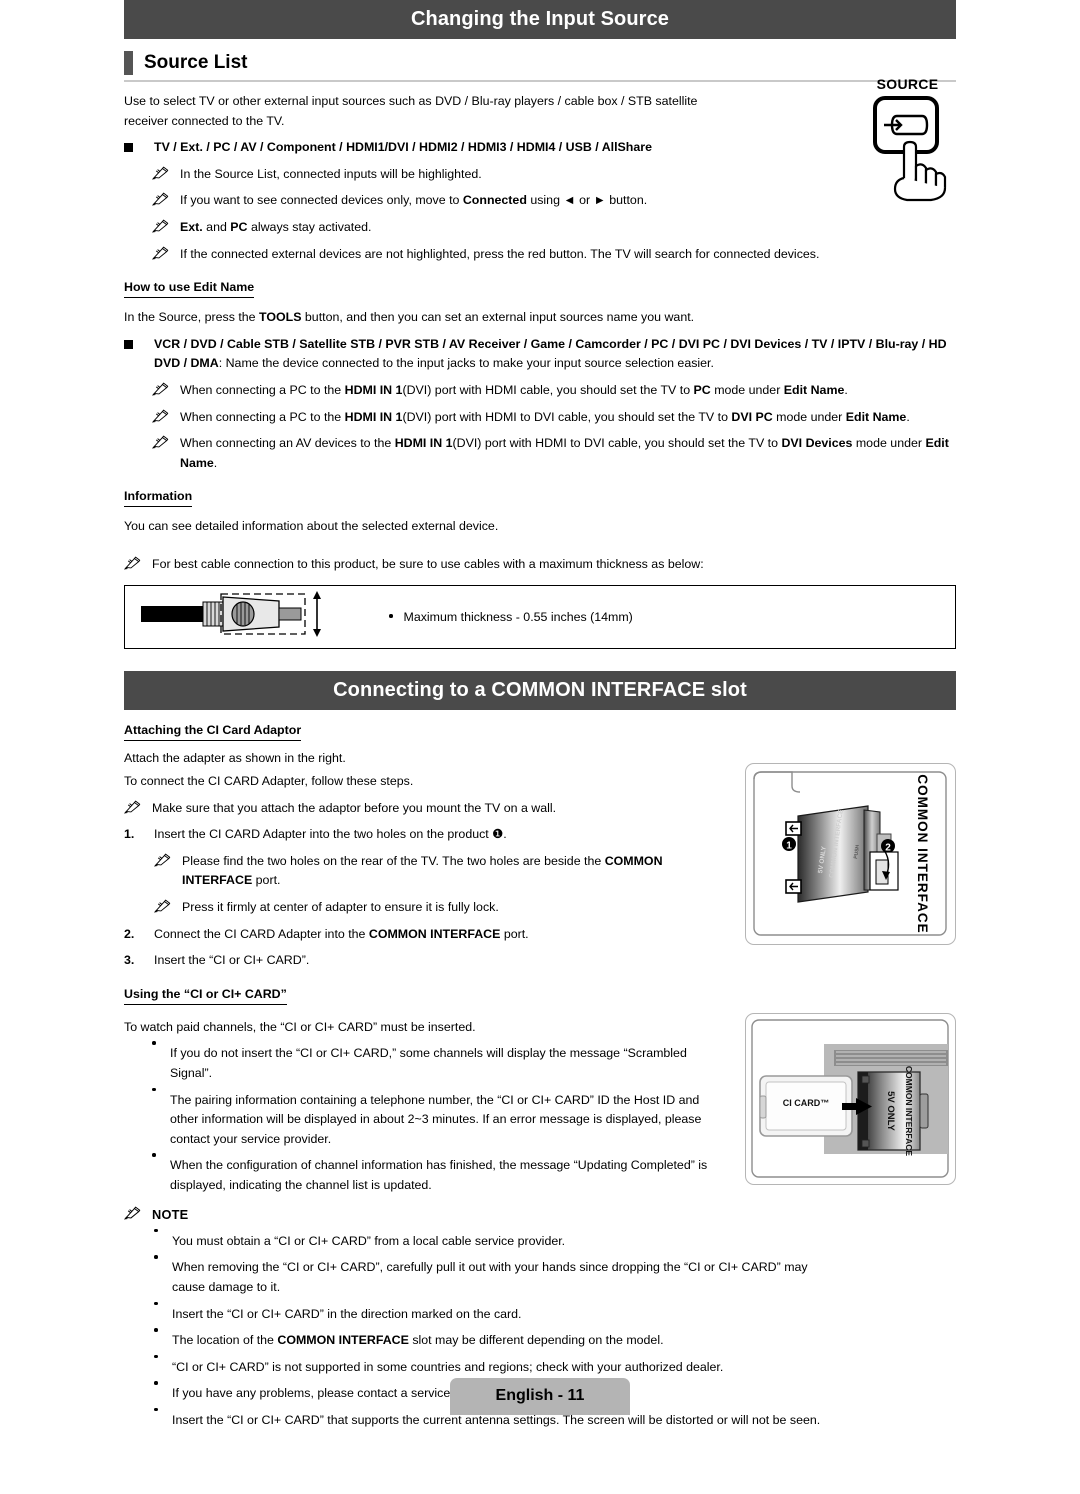 The height and width of the screenshot is (1494, 1080). I want to click on cable-thickness-note: Maximum thickness - 0.55 inches (14mm), so click(511, 617).